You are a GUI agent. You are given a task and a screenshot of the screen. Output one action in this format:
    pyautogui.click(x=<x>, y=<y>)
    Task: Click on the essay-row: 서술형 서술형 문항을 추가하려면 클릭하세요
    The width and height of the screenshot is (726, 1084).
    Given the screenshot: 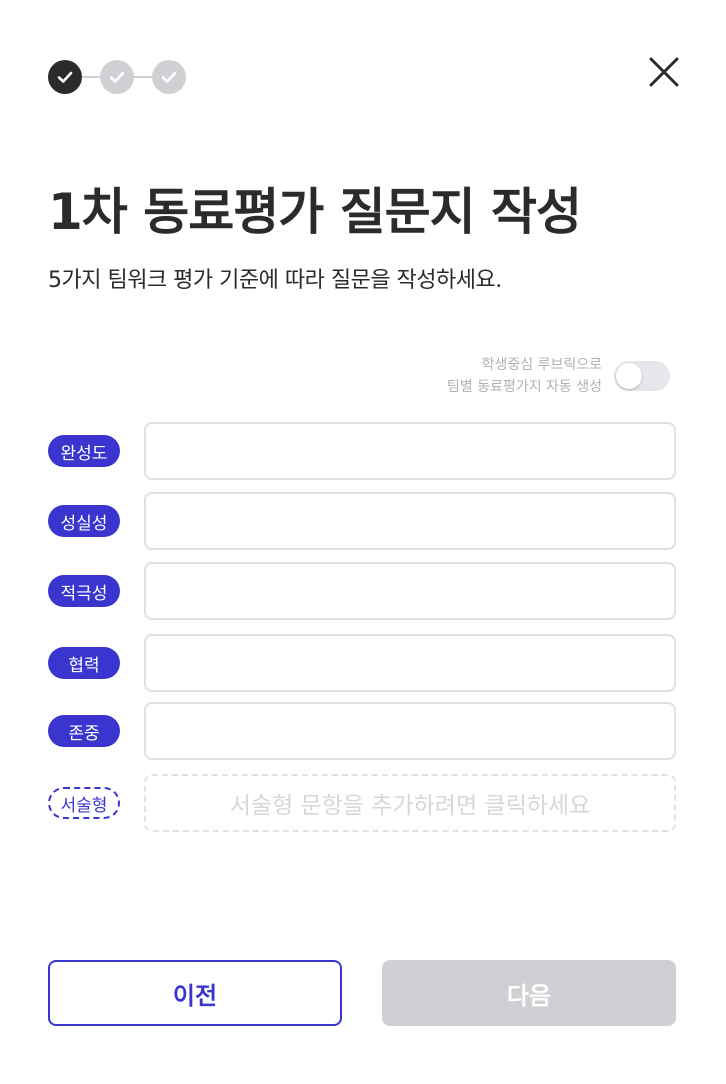 What is the action you would take?
    pyautogui.click(x=362, y=803)
    